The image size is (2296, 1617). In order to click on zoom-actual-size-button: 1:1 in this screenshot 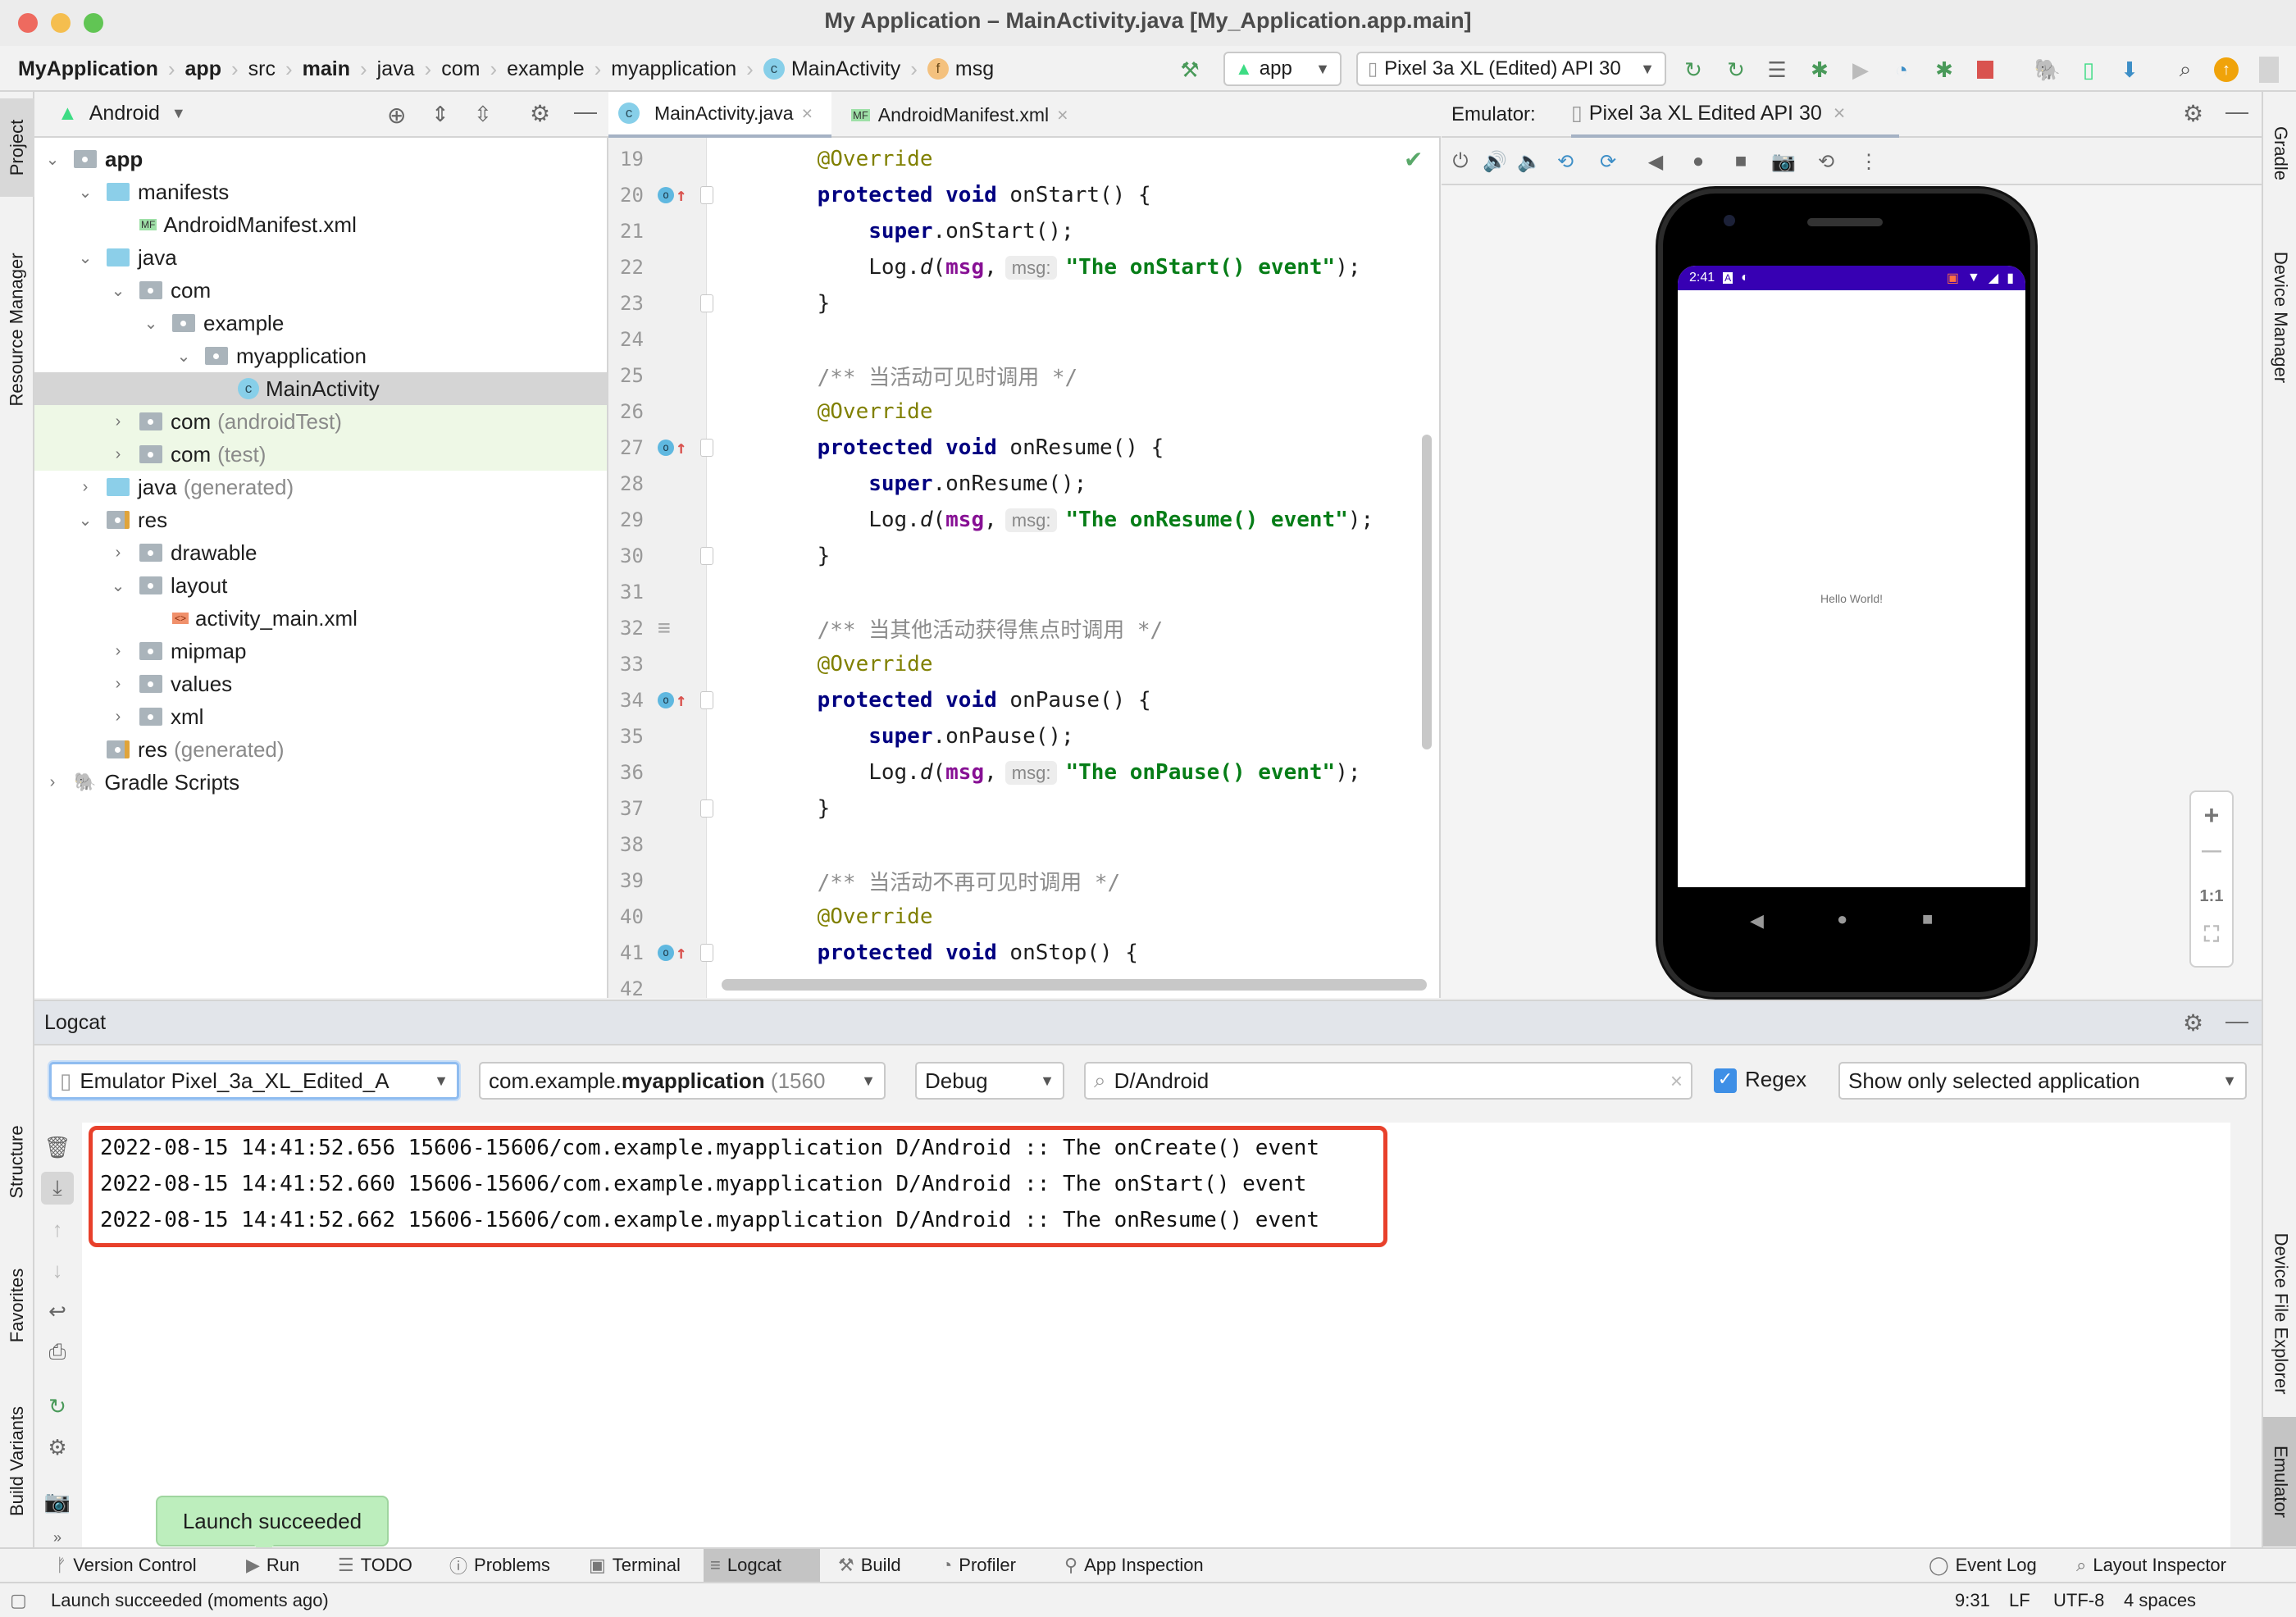, I will do `click(2211, 896)`.